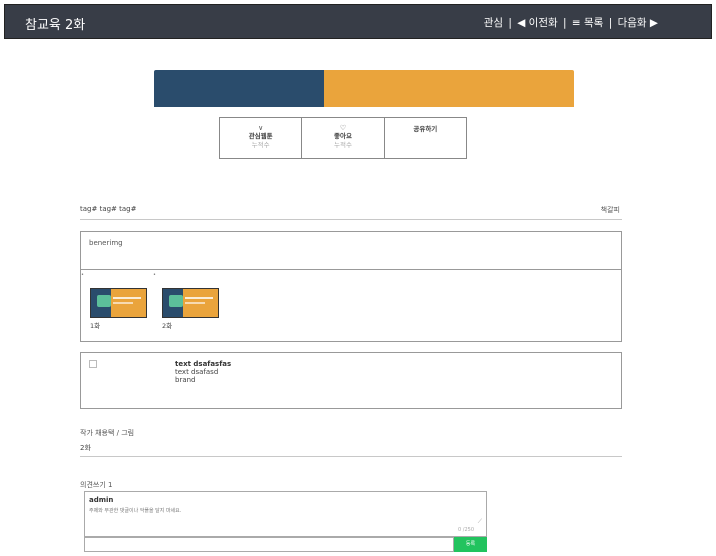 The width and height of the screenshot is (716, 556). I want to click on bookmark-link: 책갈피, so click(610, 210).